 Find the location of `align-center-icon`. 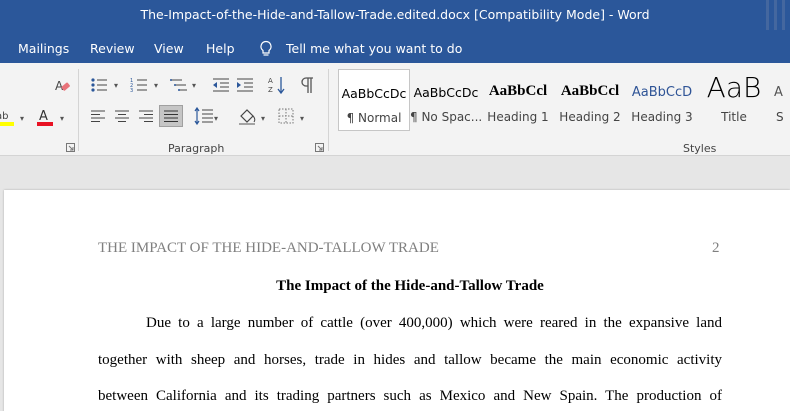

align-center-icon is located at coordinates (122, 116).